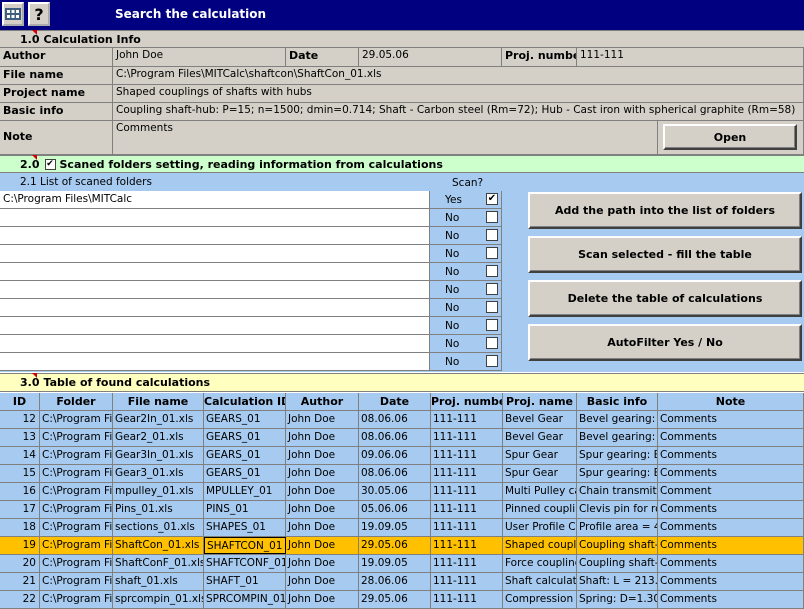 Image resolution: width=804 pixels, height=609 pixels. I want to click on column-header-calculation-id: Calculation ID, so click(245, 402).